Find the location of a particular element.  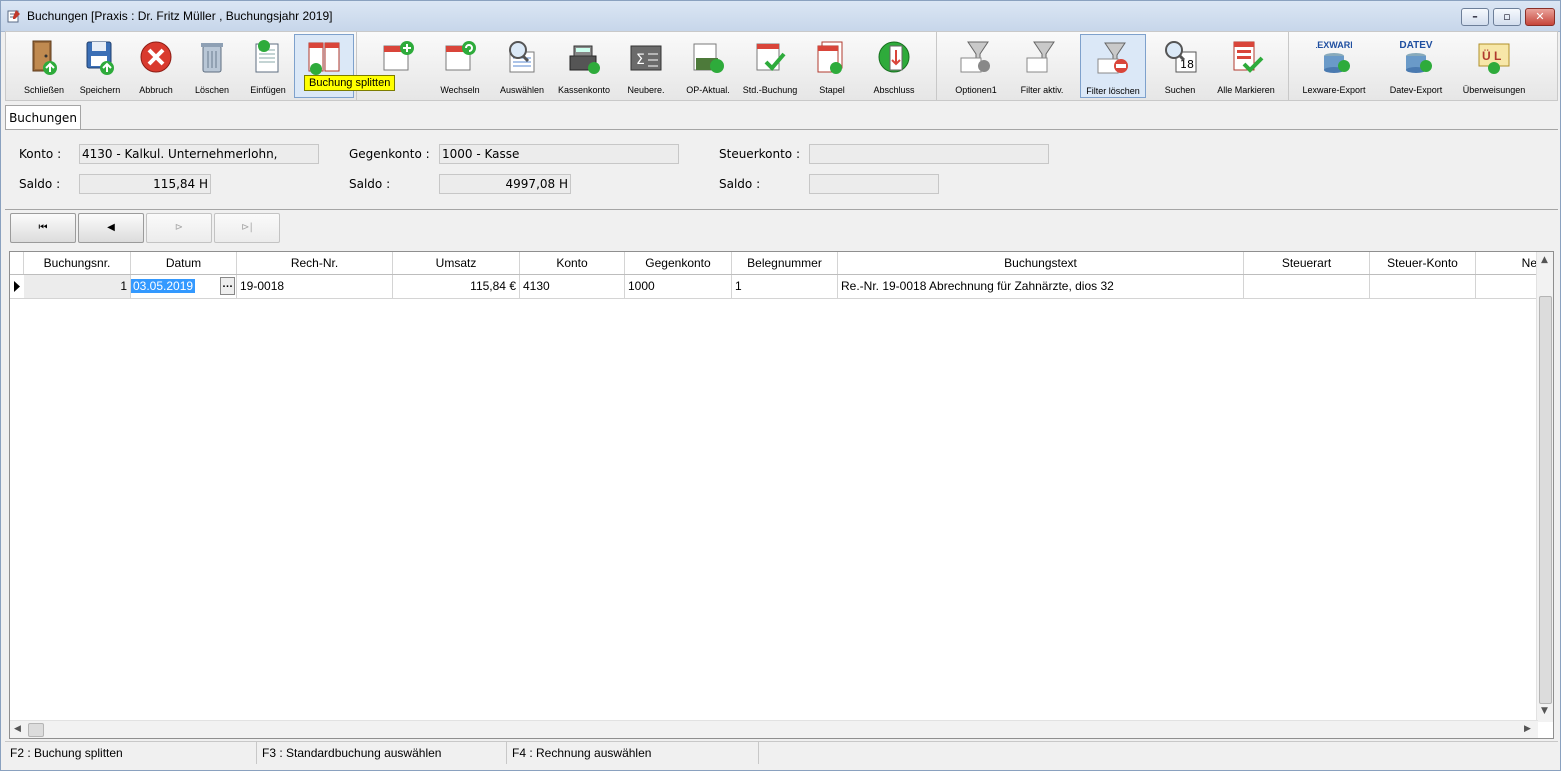

prev-record-icon: ◀ is located at coordinates (111, 227).